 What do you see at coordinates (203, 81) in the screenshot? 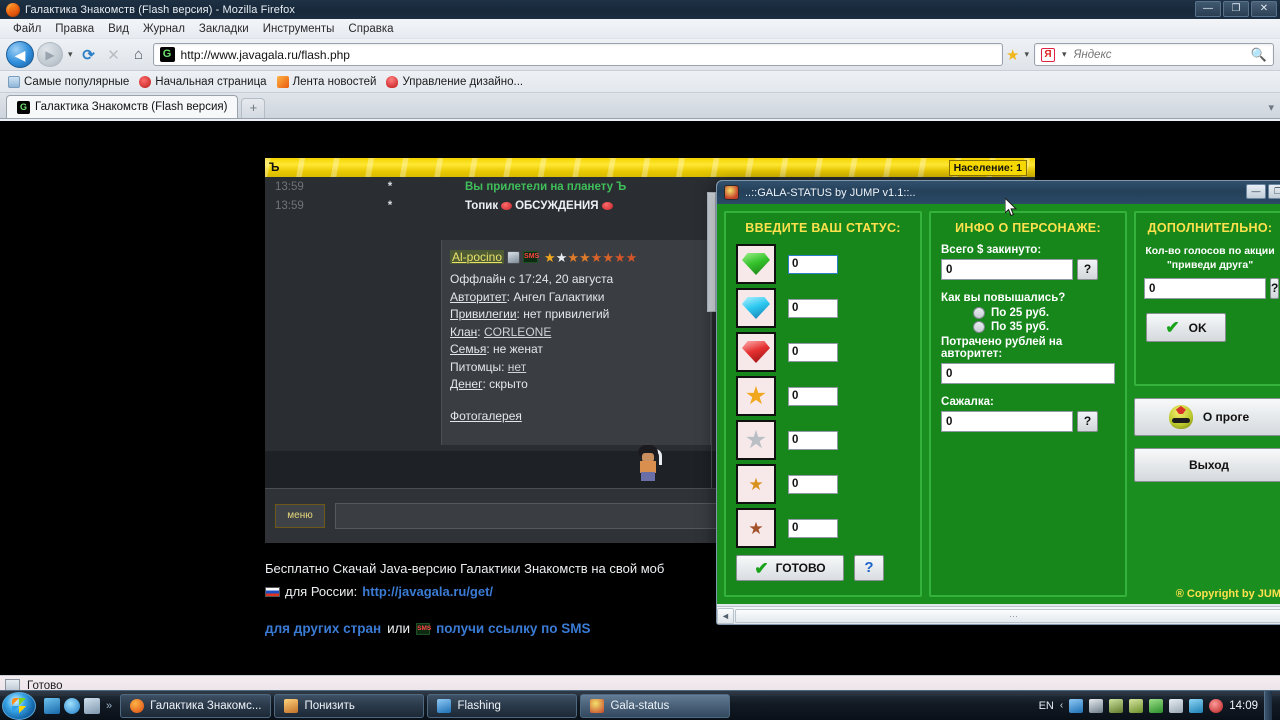
I see `bookmark-home-page: Начальная страница` at bounding box center [203, 81].